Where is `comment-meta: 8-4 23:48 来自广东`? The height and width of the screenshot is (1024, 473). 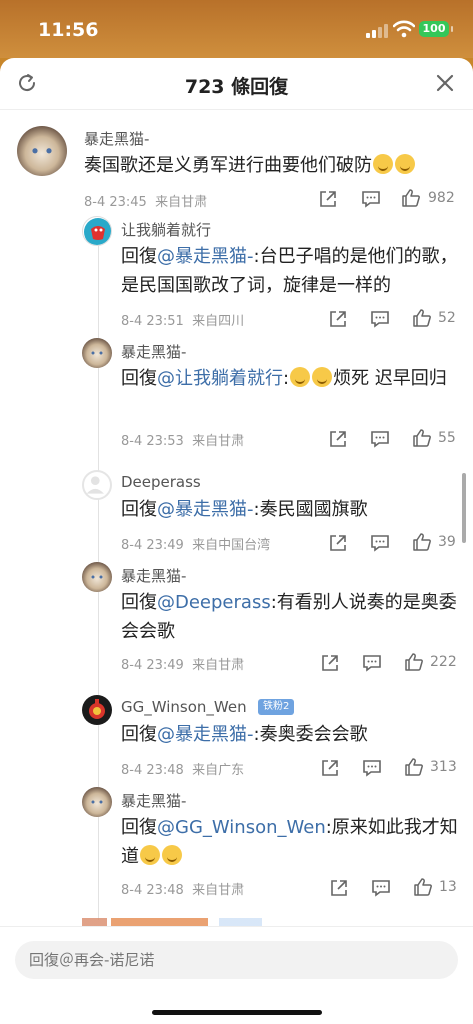
comment-meta: 8-4 23:48 来自广东 is located at coordinates (183, 770).